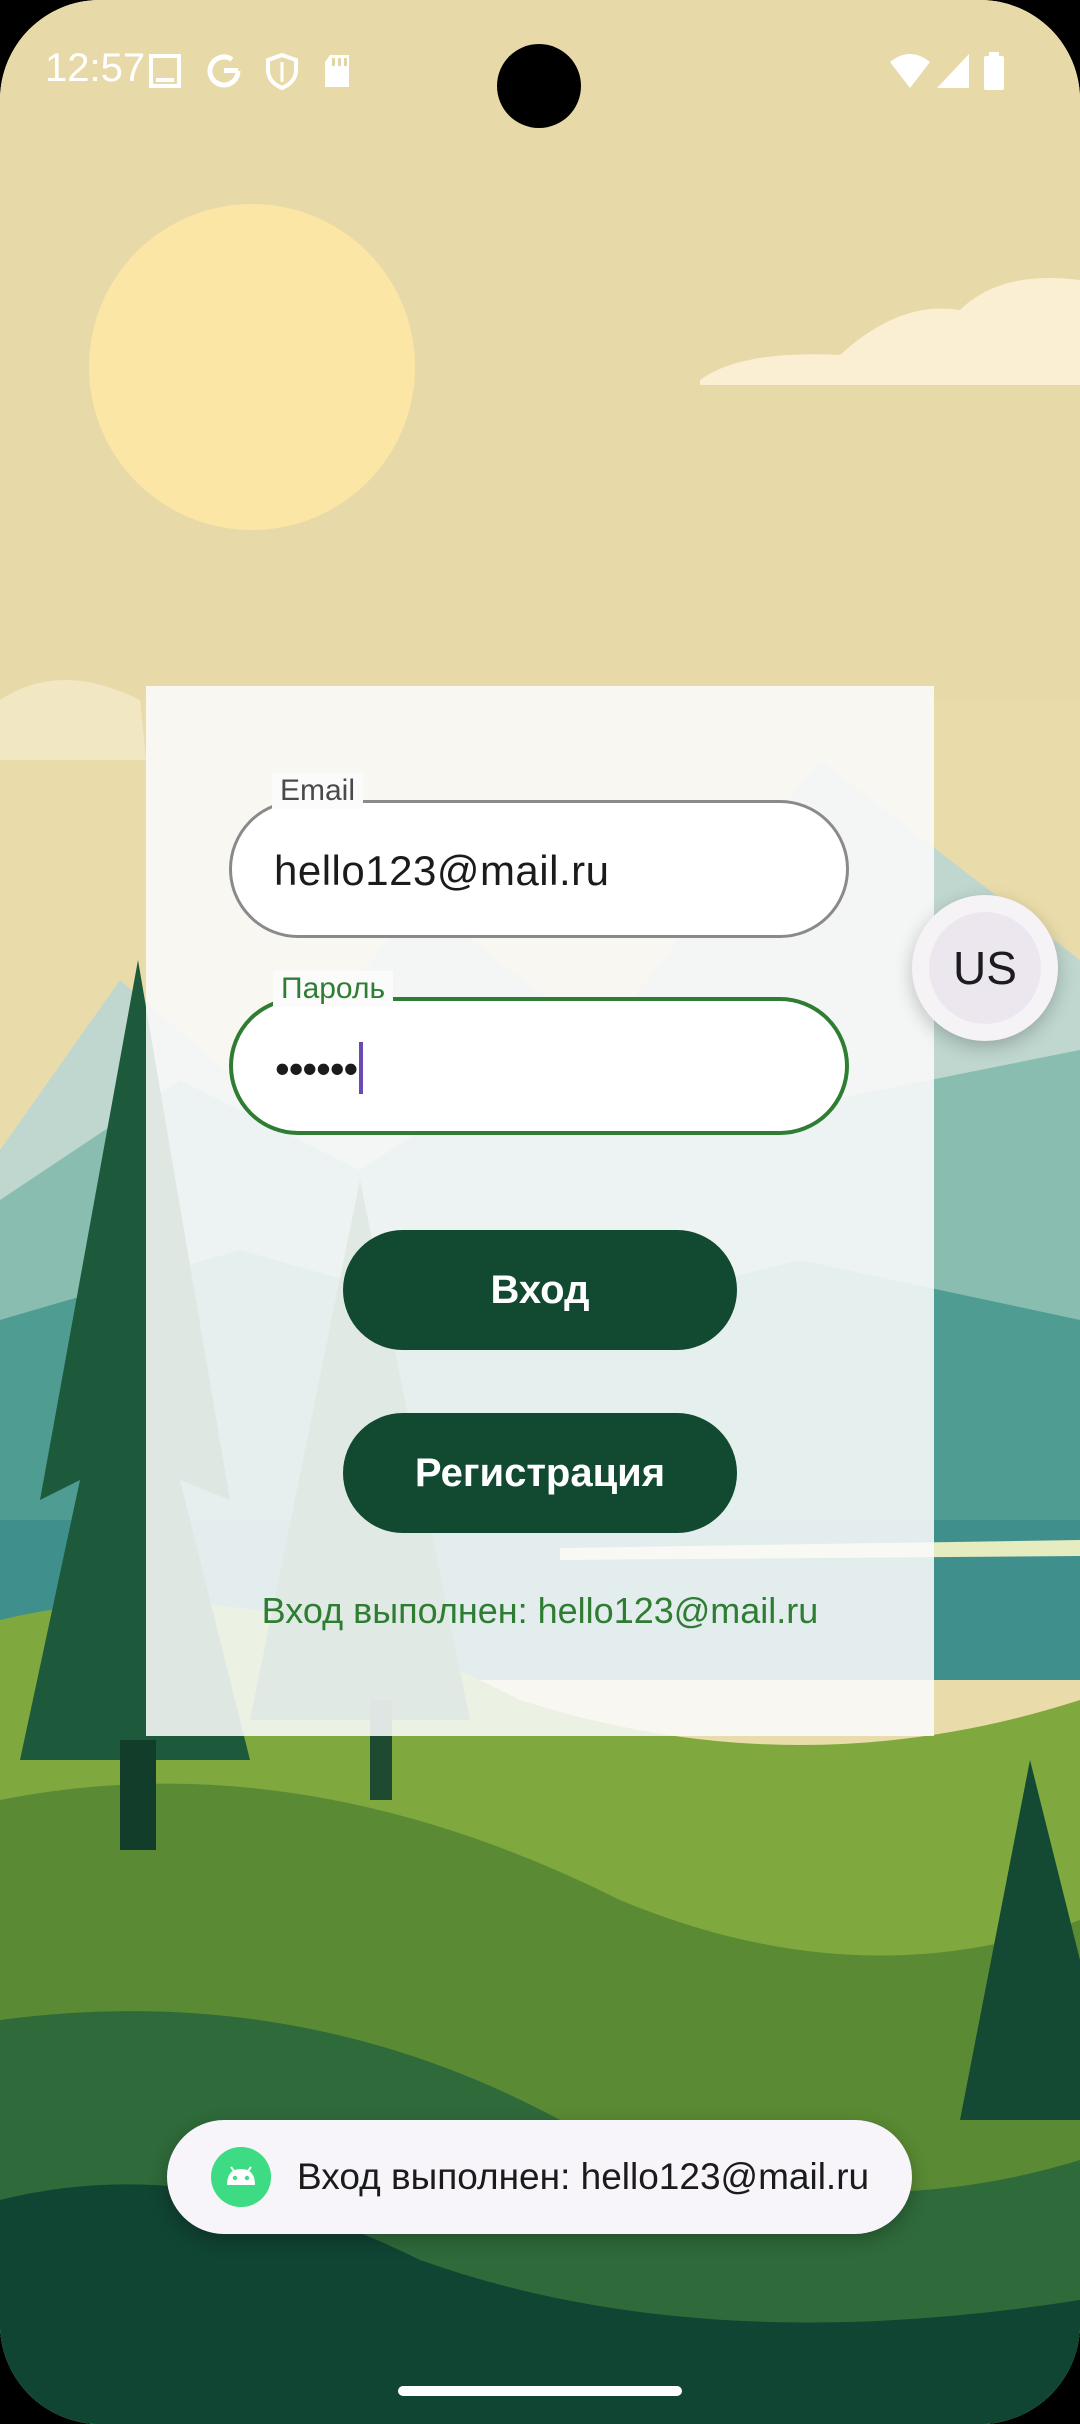 This screenshot has width=1080, height=2424. I want to click on password-field: Пароль ••••••, so click(539, 1053).